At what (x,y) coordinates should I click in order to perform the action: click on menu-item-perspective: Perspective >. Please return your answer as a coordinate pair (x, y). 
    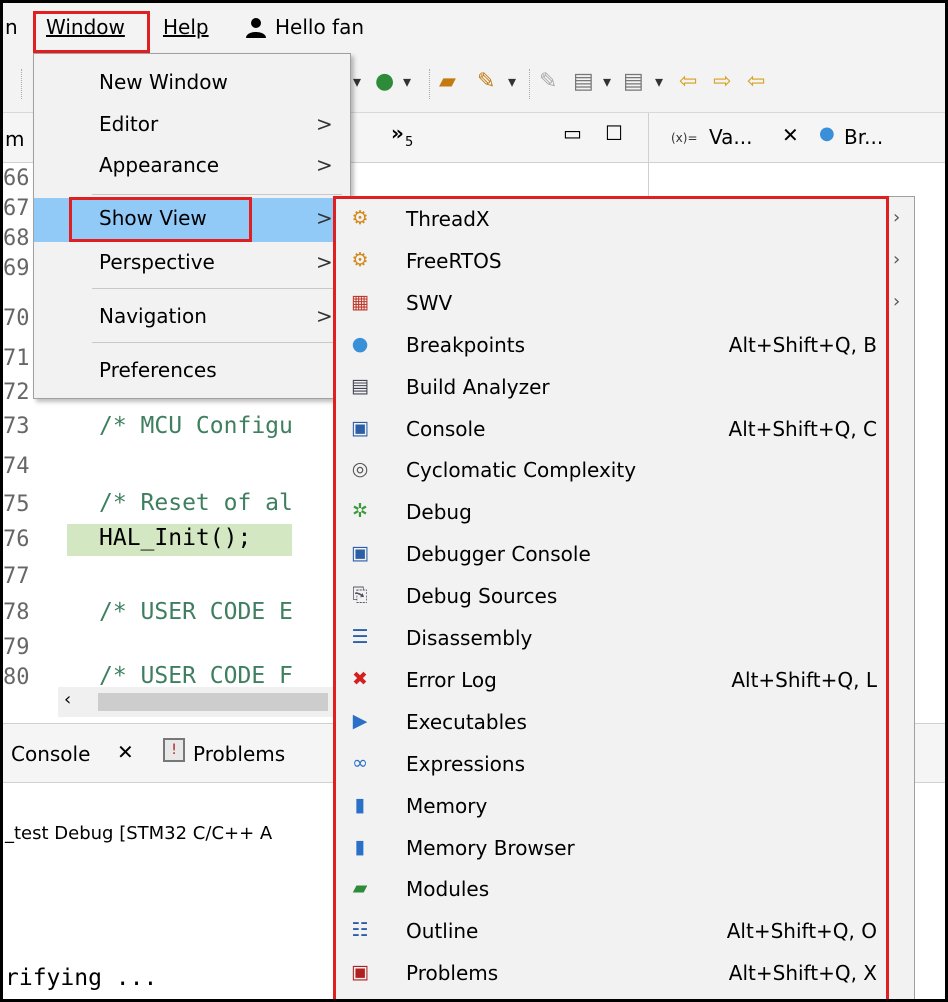
    Looking at the image, I should click on (192, 264).